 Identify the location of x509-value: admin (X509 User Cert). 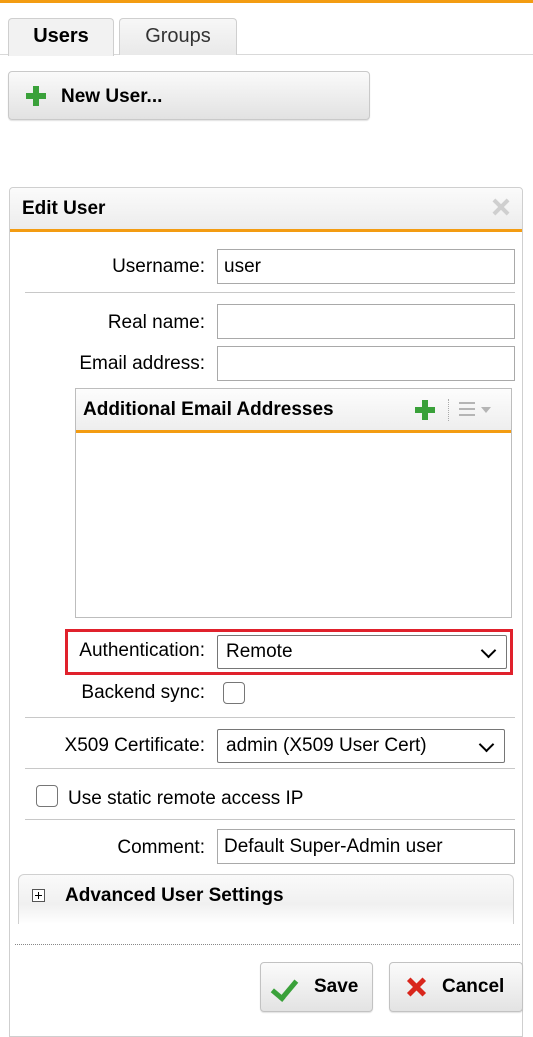
(326, 745).